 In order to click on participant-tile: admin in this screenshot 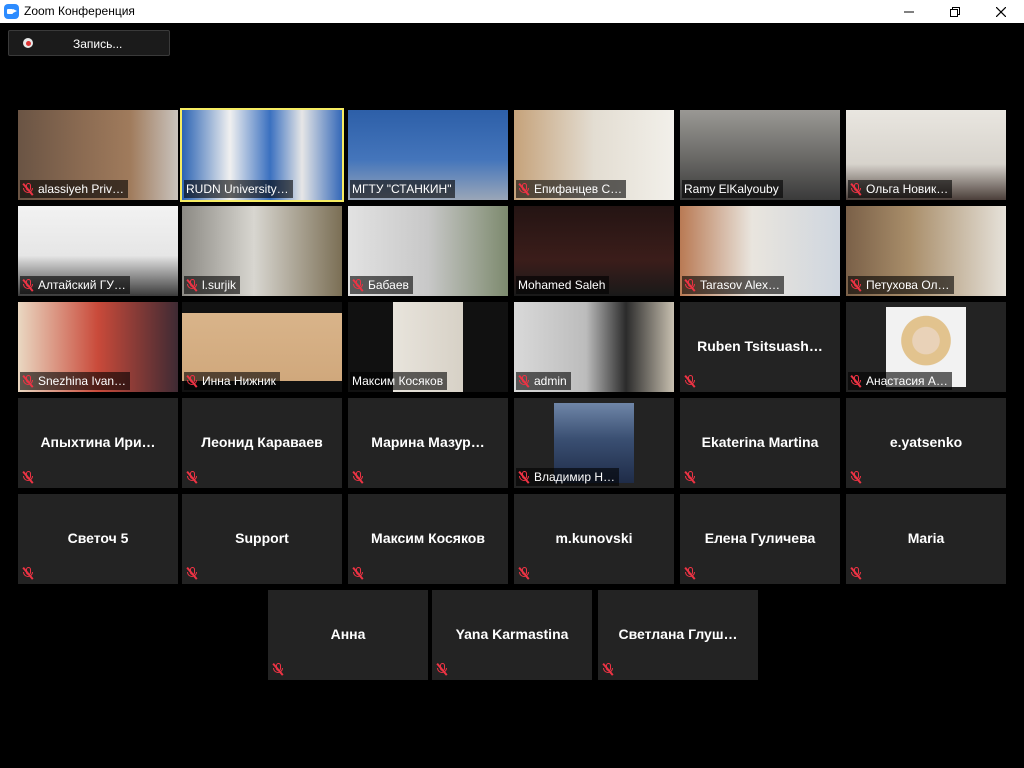, I will do `click(594, 347)`.